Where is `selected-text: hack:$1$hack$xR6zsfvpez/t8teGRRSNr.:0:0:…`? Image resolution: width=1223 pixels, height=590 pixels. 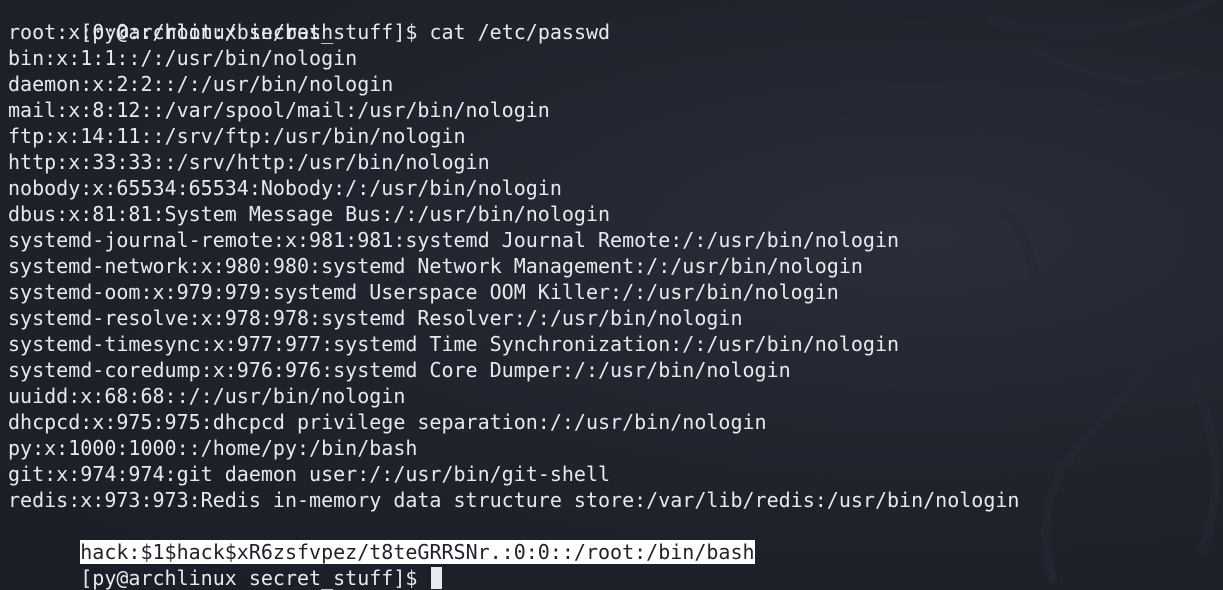
selected-text: hack:$1$hack$xR6zsfvpez/t8teGRRSNr.:0:0:… is located at coordinates (417, 552).